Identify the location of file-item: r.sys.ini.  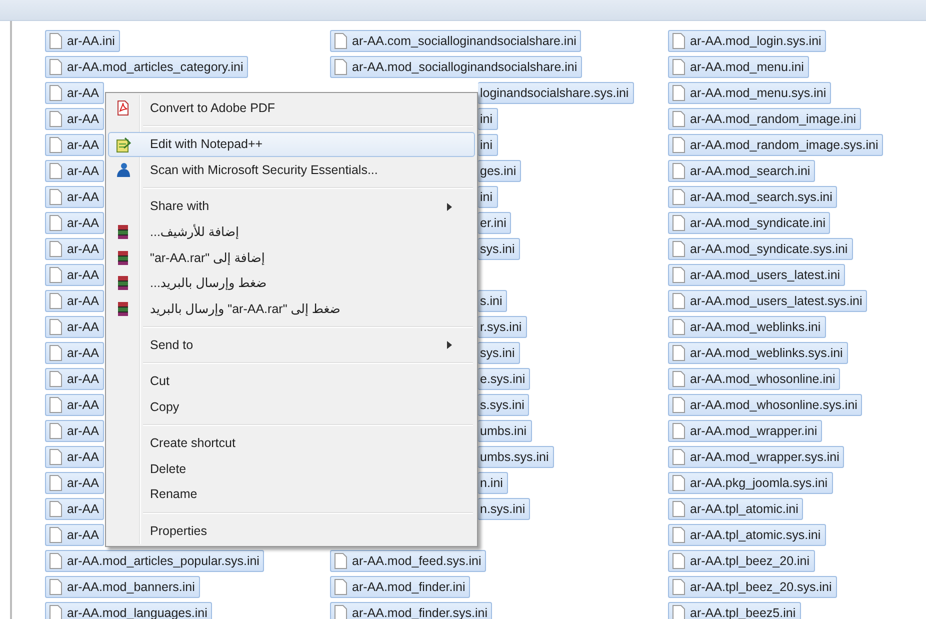
(502, 327).